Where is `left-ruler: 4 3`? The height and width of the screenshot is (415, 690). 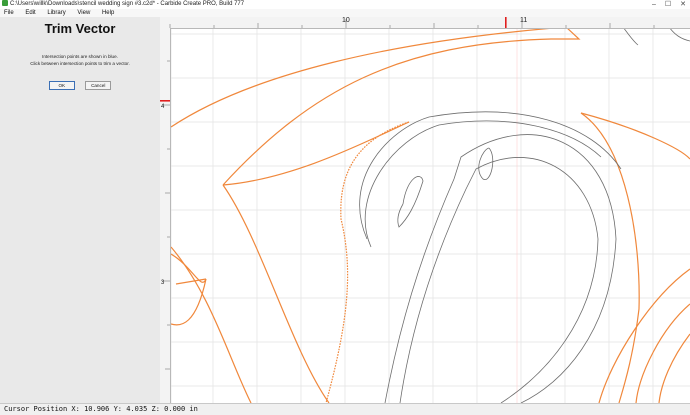 left-ruler: 4 3 is located at coordinates (165, 215).